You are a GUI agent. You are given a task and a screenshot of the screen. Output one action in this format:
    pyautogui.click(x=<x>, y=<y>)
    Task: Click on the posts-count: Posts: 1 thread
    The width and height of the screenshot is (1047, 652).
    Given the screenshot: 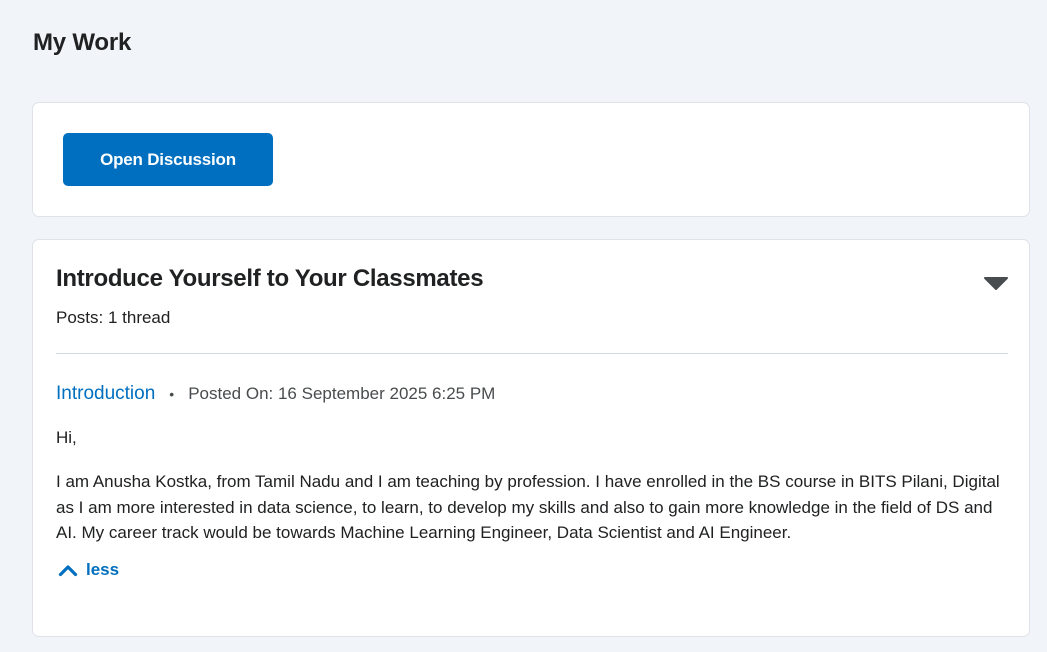 What is the action you would take?
    pyautogui.click(x=113, y=317)
    